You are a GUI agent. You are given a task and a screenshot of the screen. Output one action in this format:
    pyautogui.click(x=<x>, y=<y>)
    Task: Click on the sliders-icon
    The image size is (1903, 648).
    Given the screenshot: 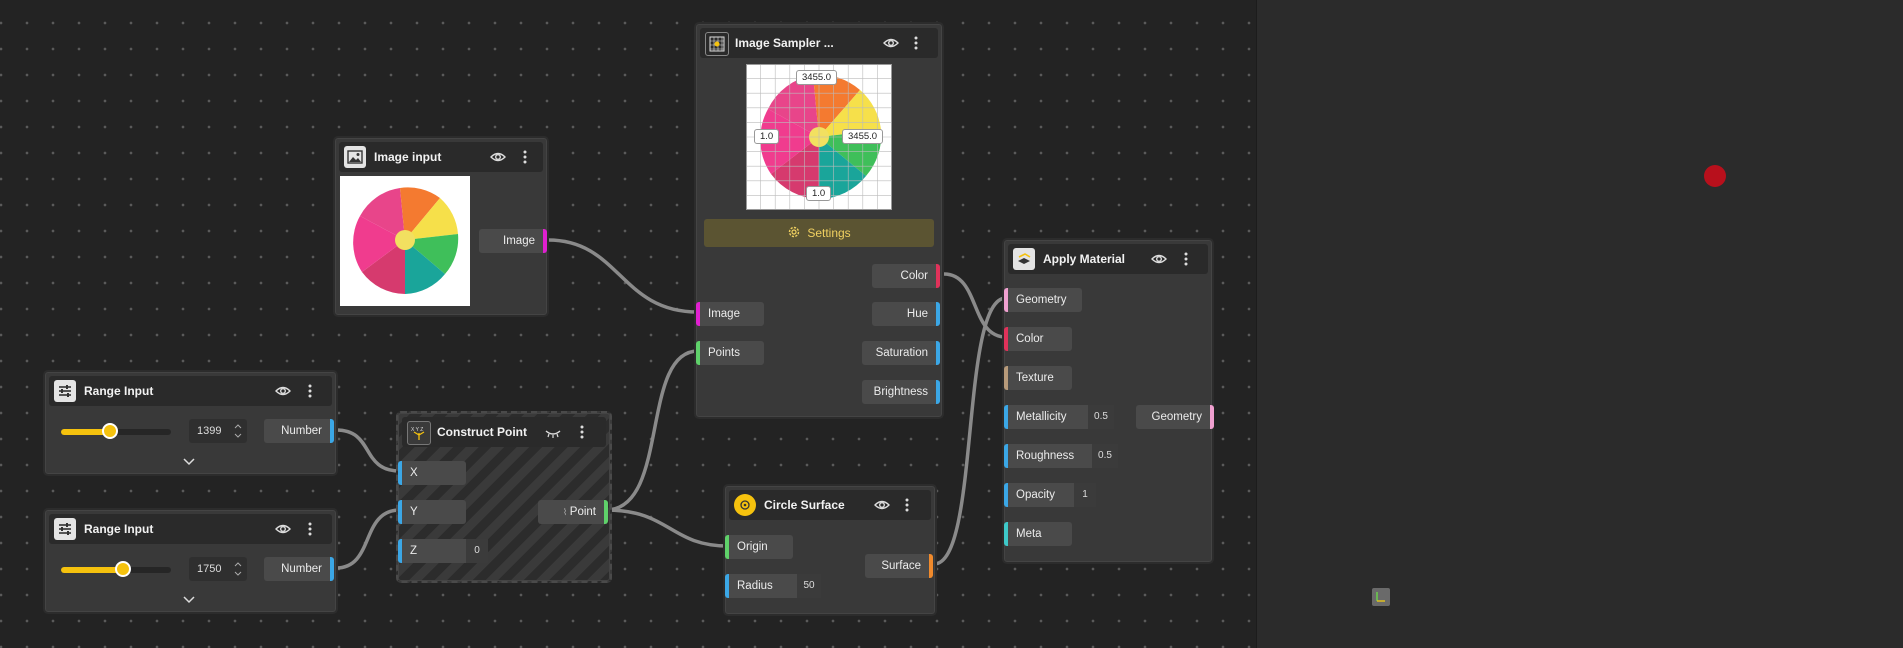 What is the action you would take?
    pyautogui.click(x=65, y=391)
    